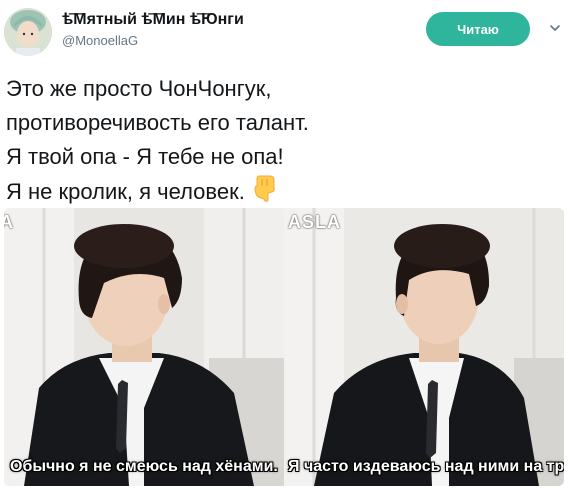 This screenshot has height=492, width=574. What do you see at coordinates (426, 466) in the screenshot?
I see `subtitle-right: Я часто издеваюсь над ними на тр` at bounding box center [426, 466].